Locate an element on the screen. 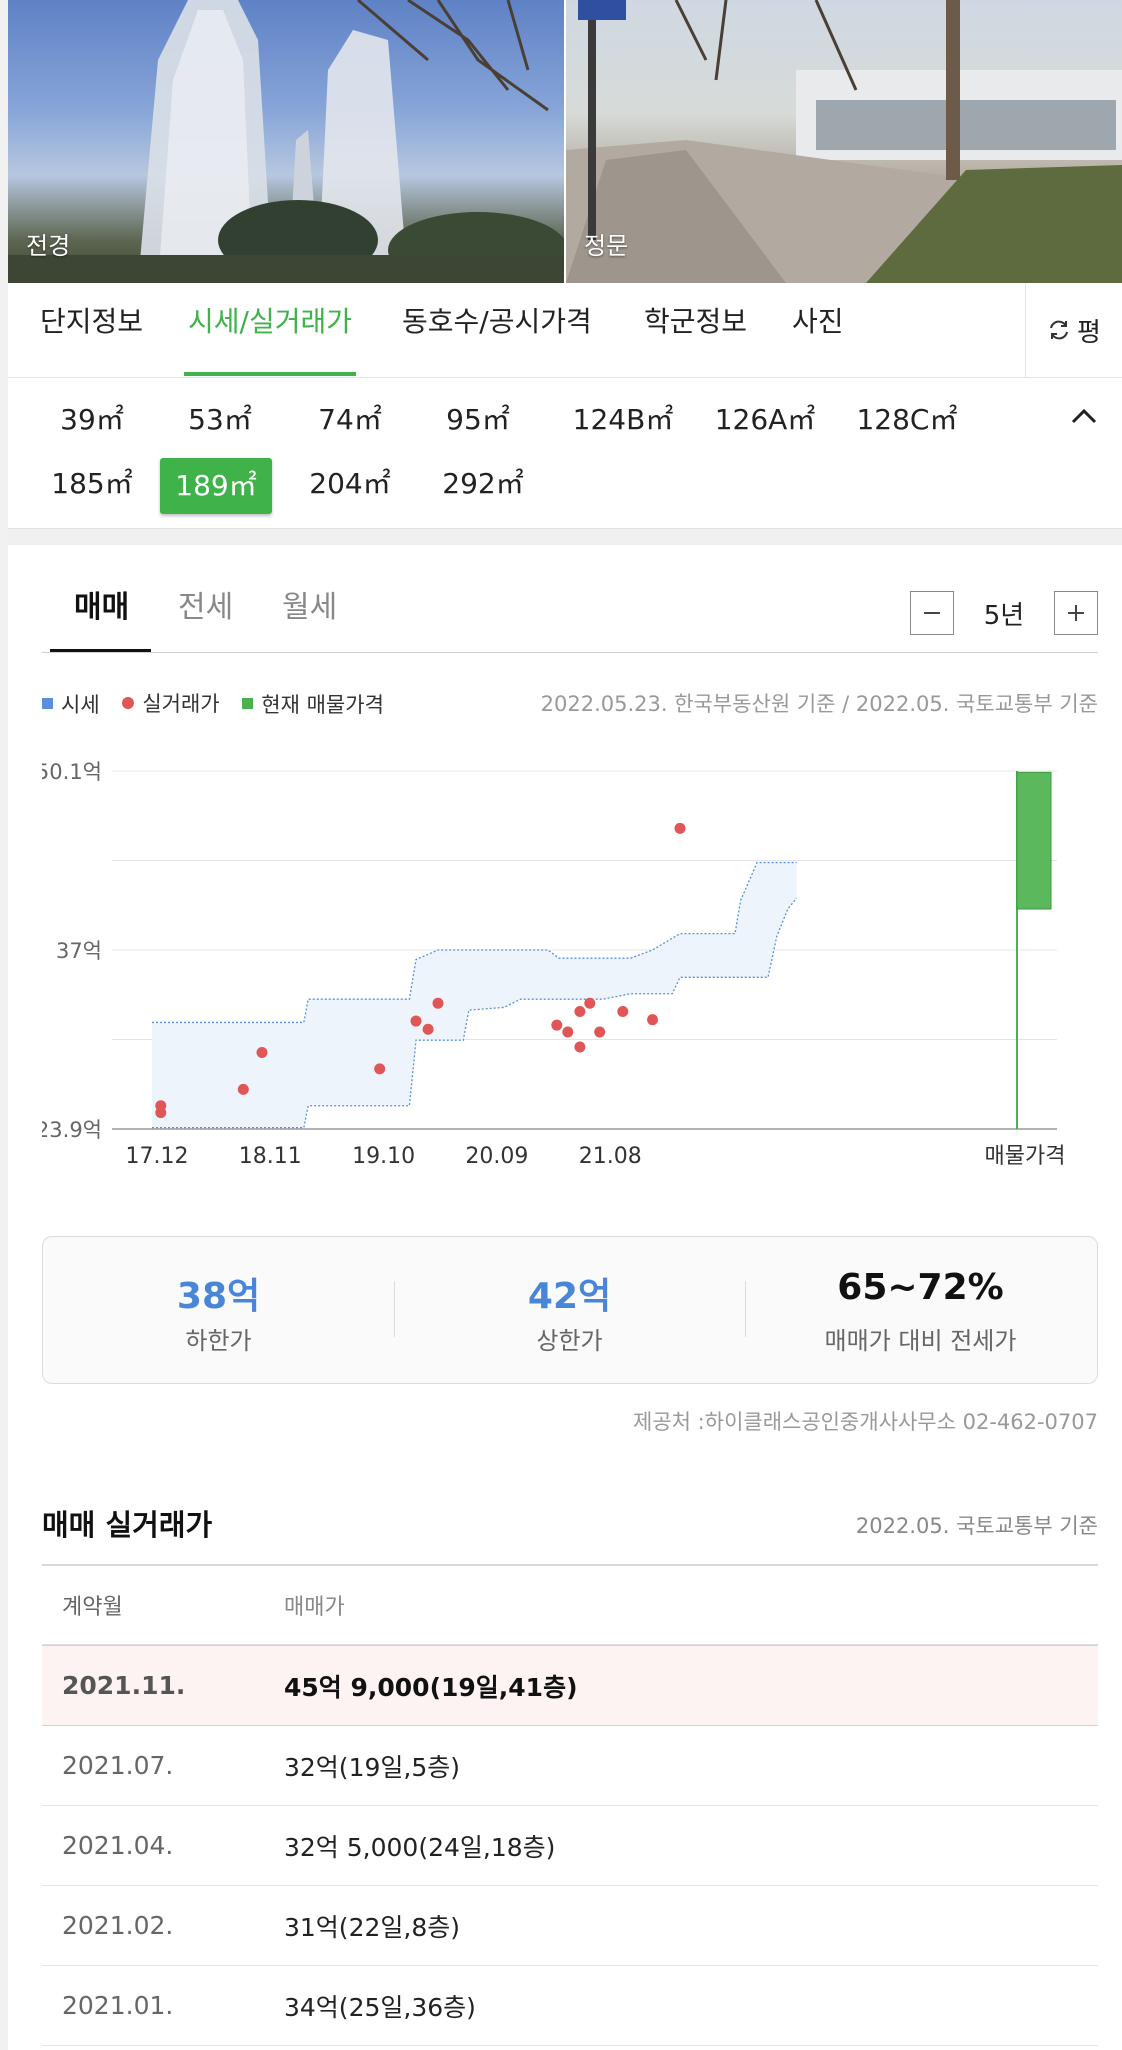 The image size is (1122, 2050). legend-item-transaction: 실거래가 is located at coordinates (171, 703).